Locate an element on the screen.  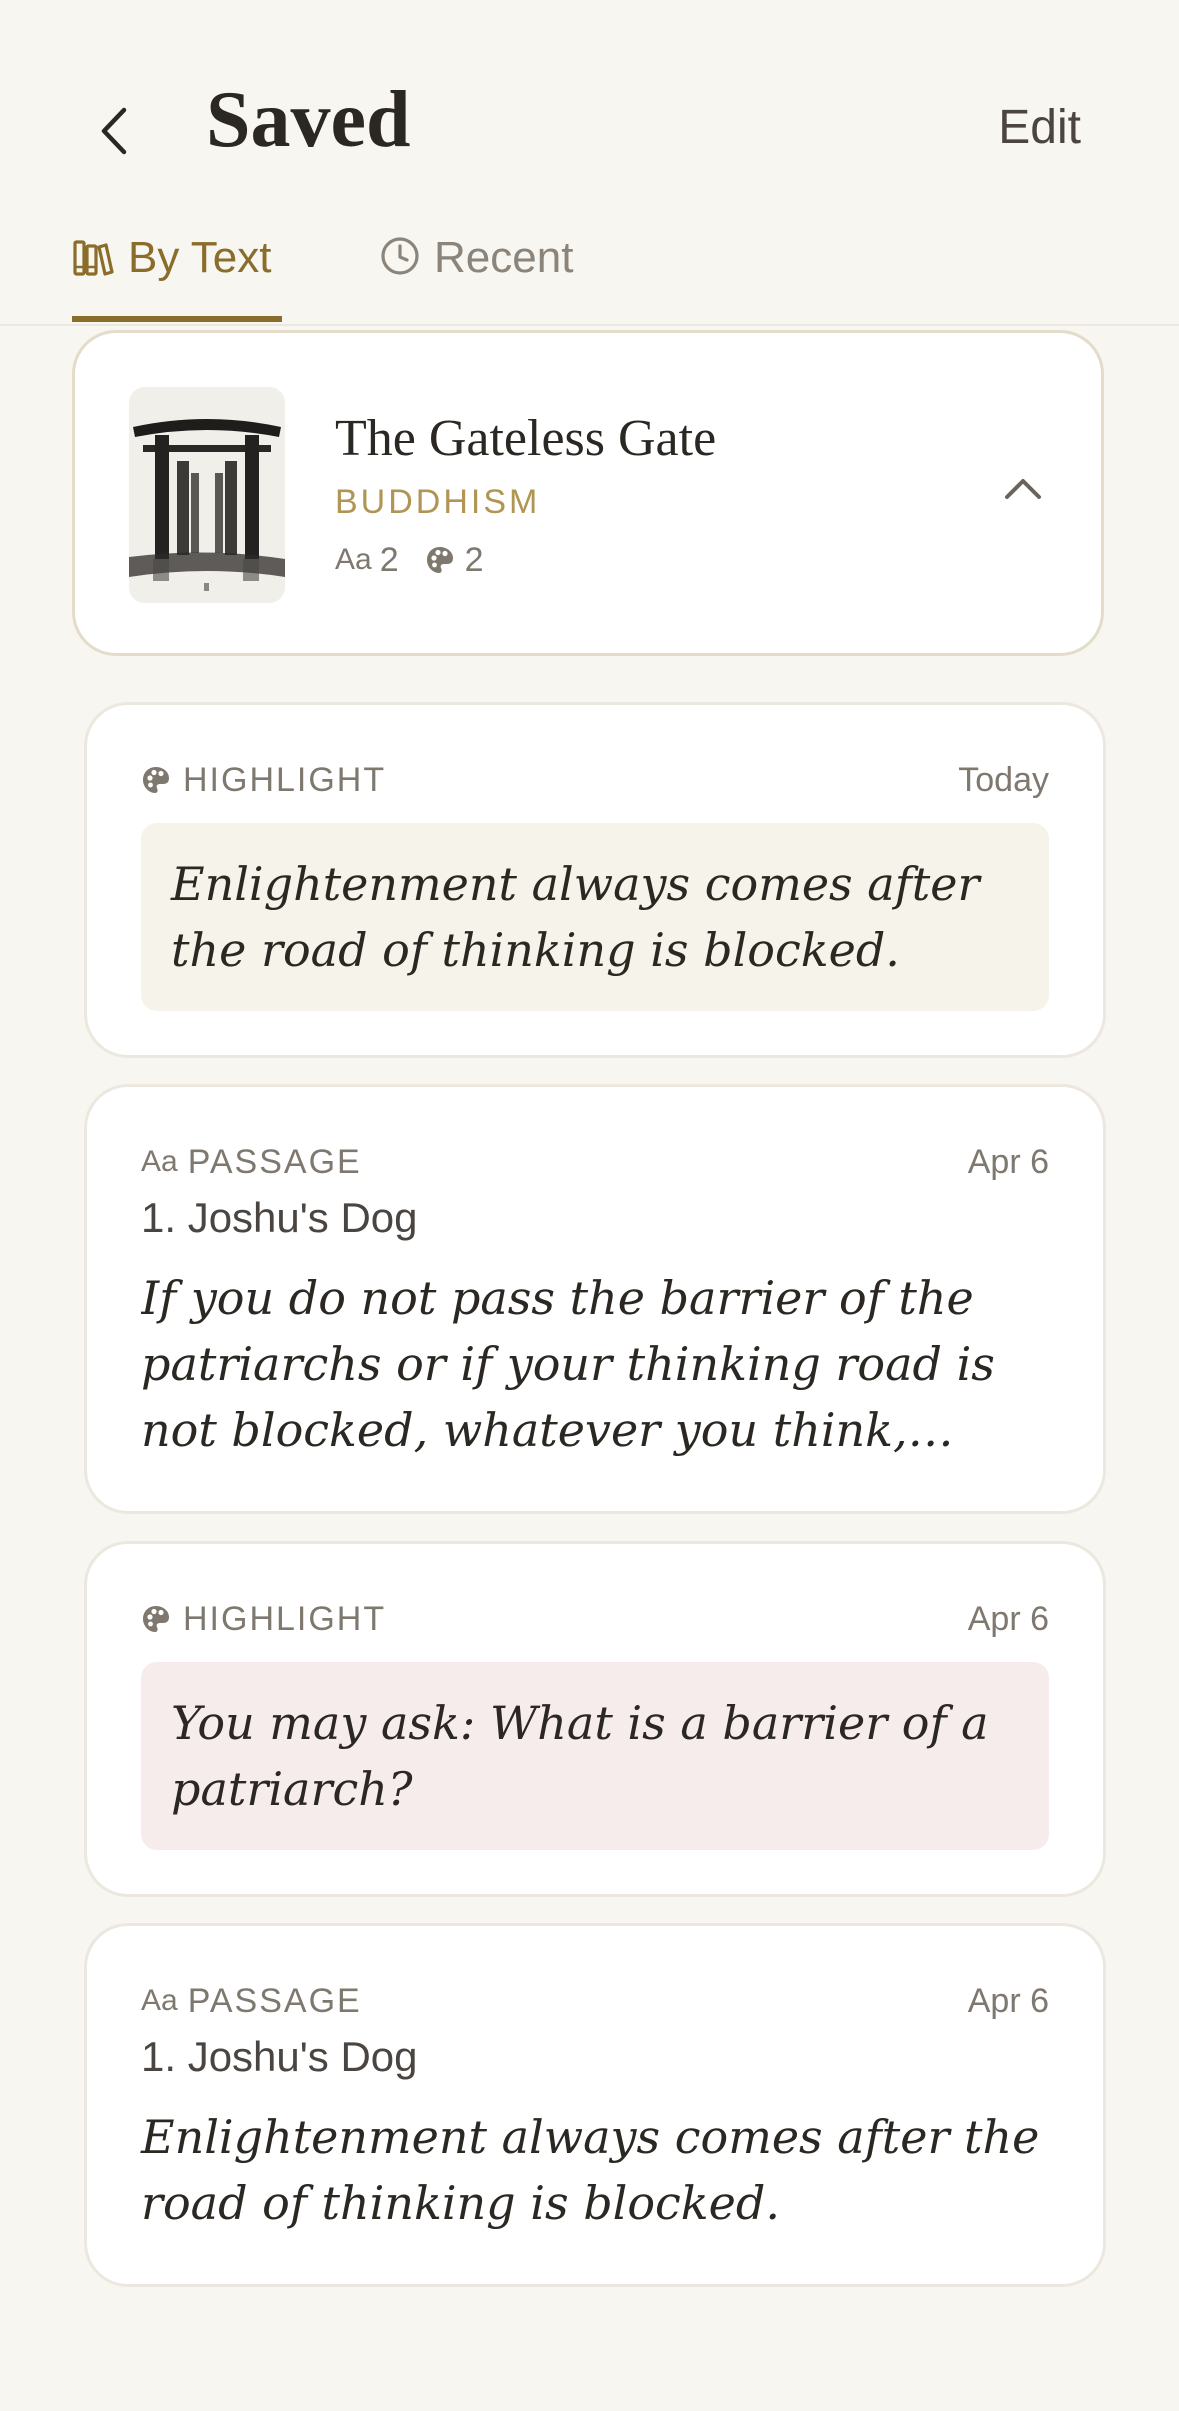
tab-by-text: By Text is located at coordinates (177, 272).